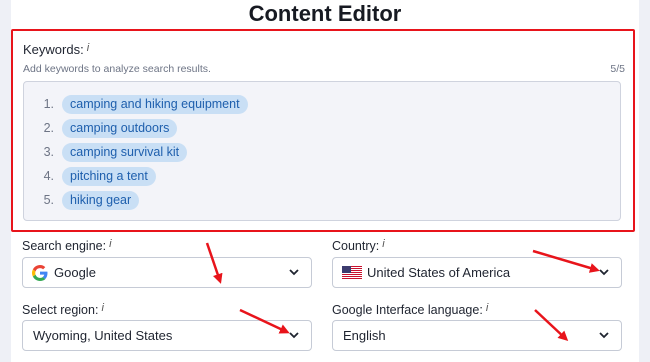  Describe the element at coordinates (48, 176) in the screenshot. I see `keyword-number: 4.` at that location.